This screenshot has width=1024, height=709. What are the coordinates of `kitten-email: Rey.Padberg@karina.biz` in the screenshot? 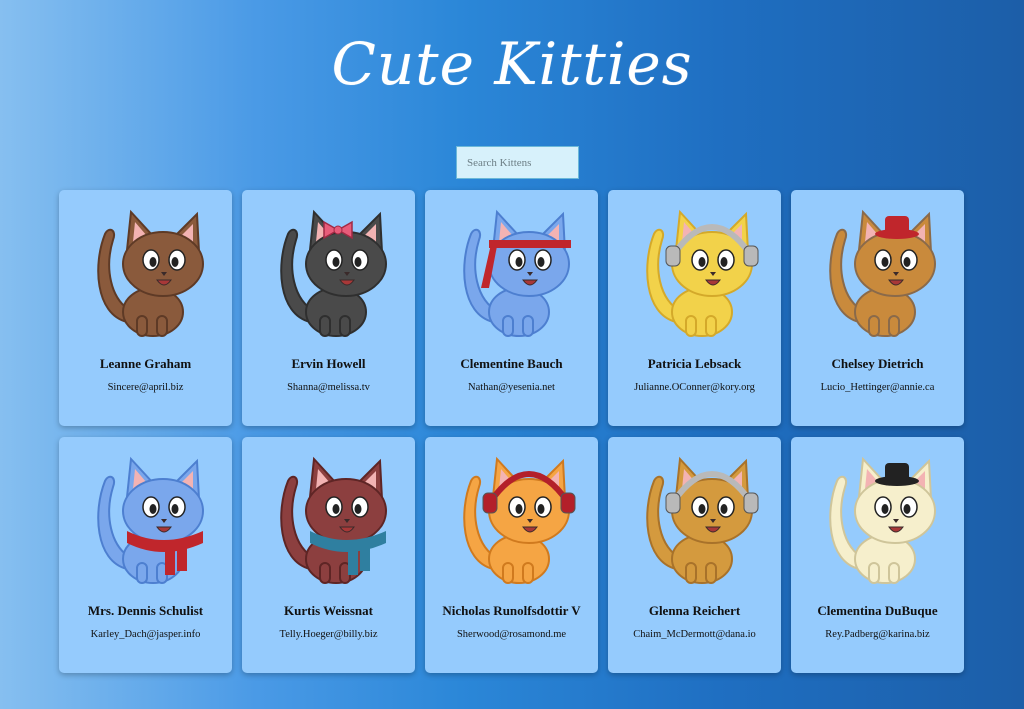 It's located at (877, 634).